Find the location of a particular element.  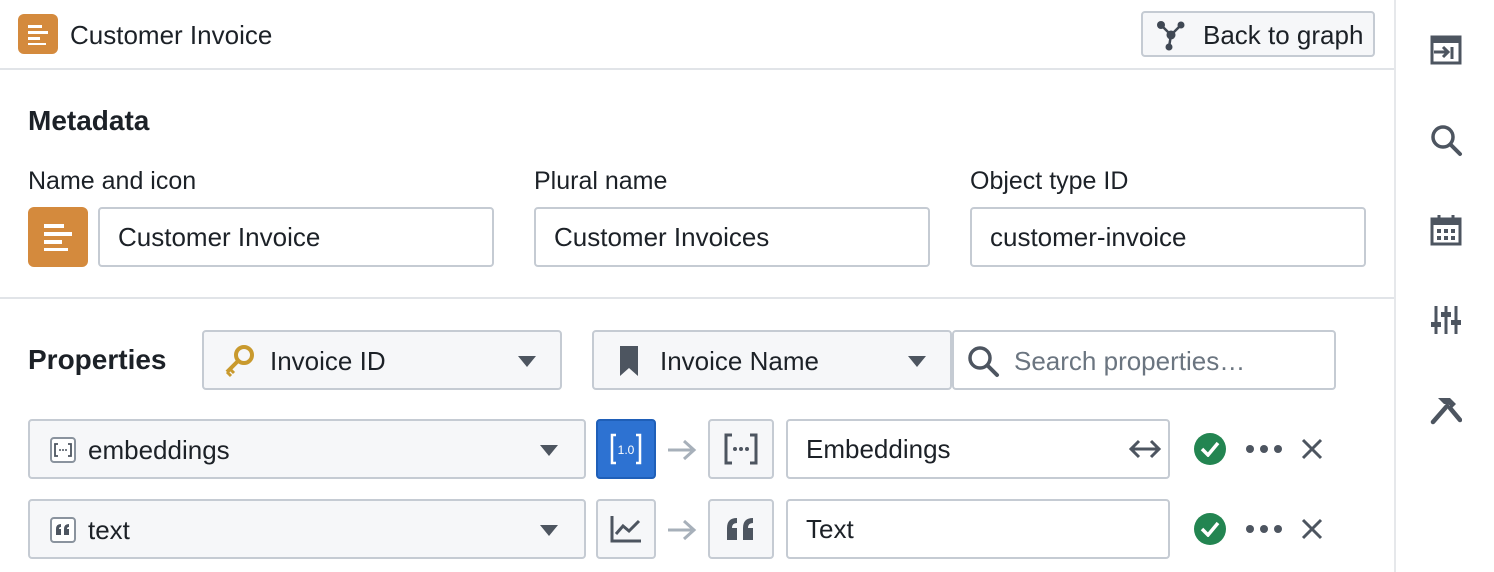

base-type-button-embeddings: 1.0 is located at coordinates (626, 449).